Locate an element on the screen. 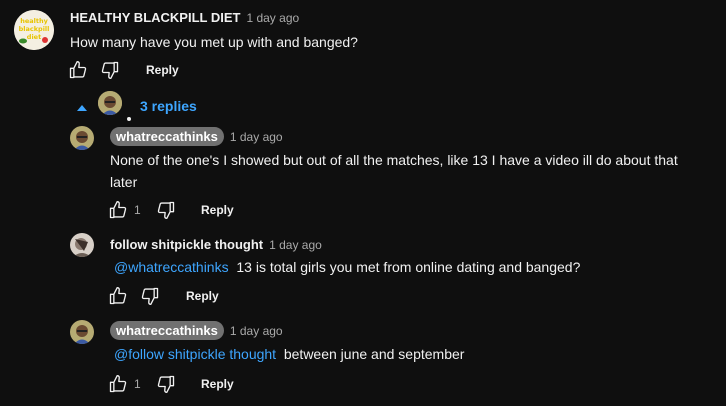 The height and width of the screenshot is (406, 726). avatar: healthy blackpill diet is located at coordinates (34, 30).